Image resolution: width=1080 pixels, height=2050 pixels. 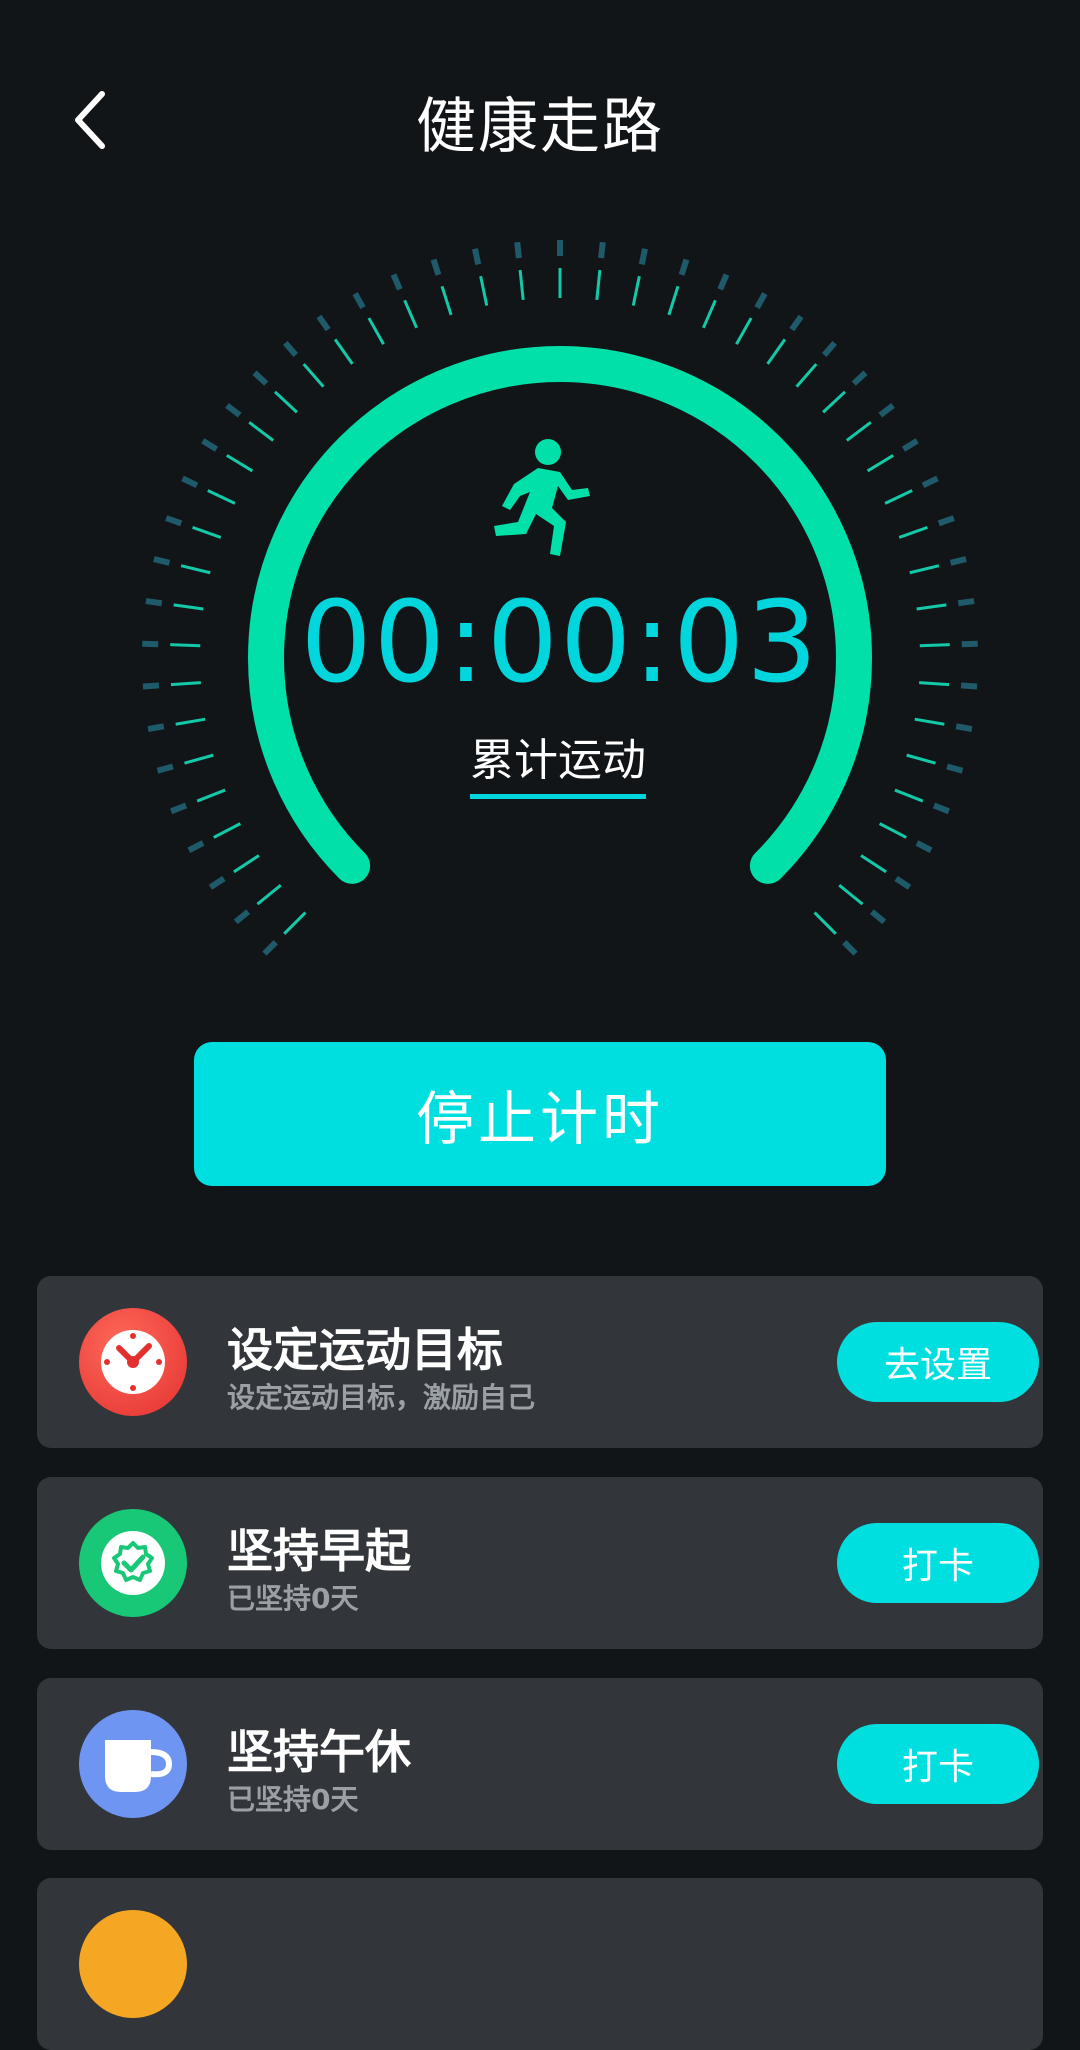 I want to click on stop-timer-button: 停止计时, so click(x=540, y=1114).